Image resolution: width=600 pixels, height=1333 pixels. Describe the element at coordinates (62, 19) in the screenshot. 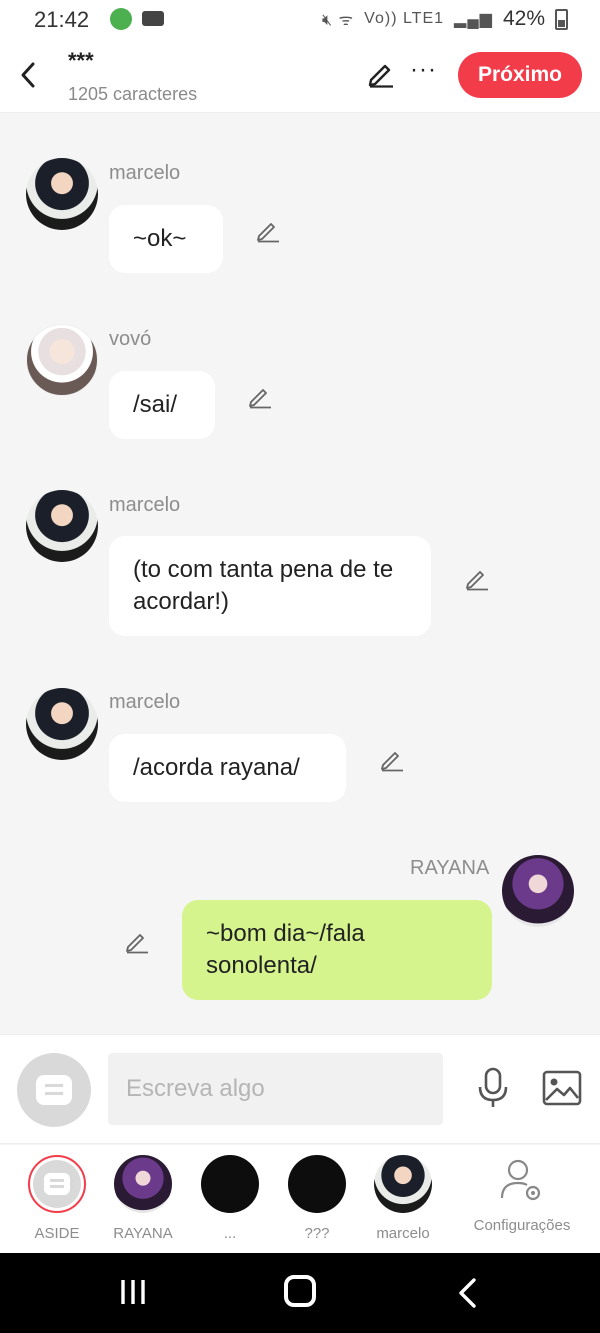

I see `status-time: 21:42` at that location.